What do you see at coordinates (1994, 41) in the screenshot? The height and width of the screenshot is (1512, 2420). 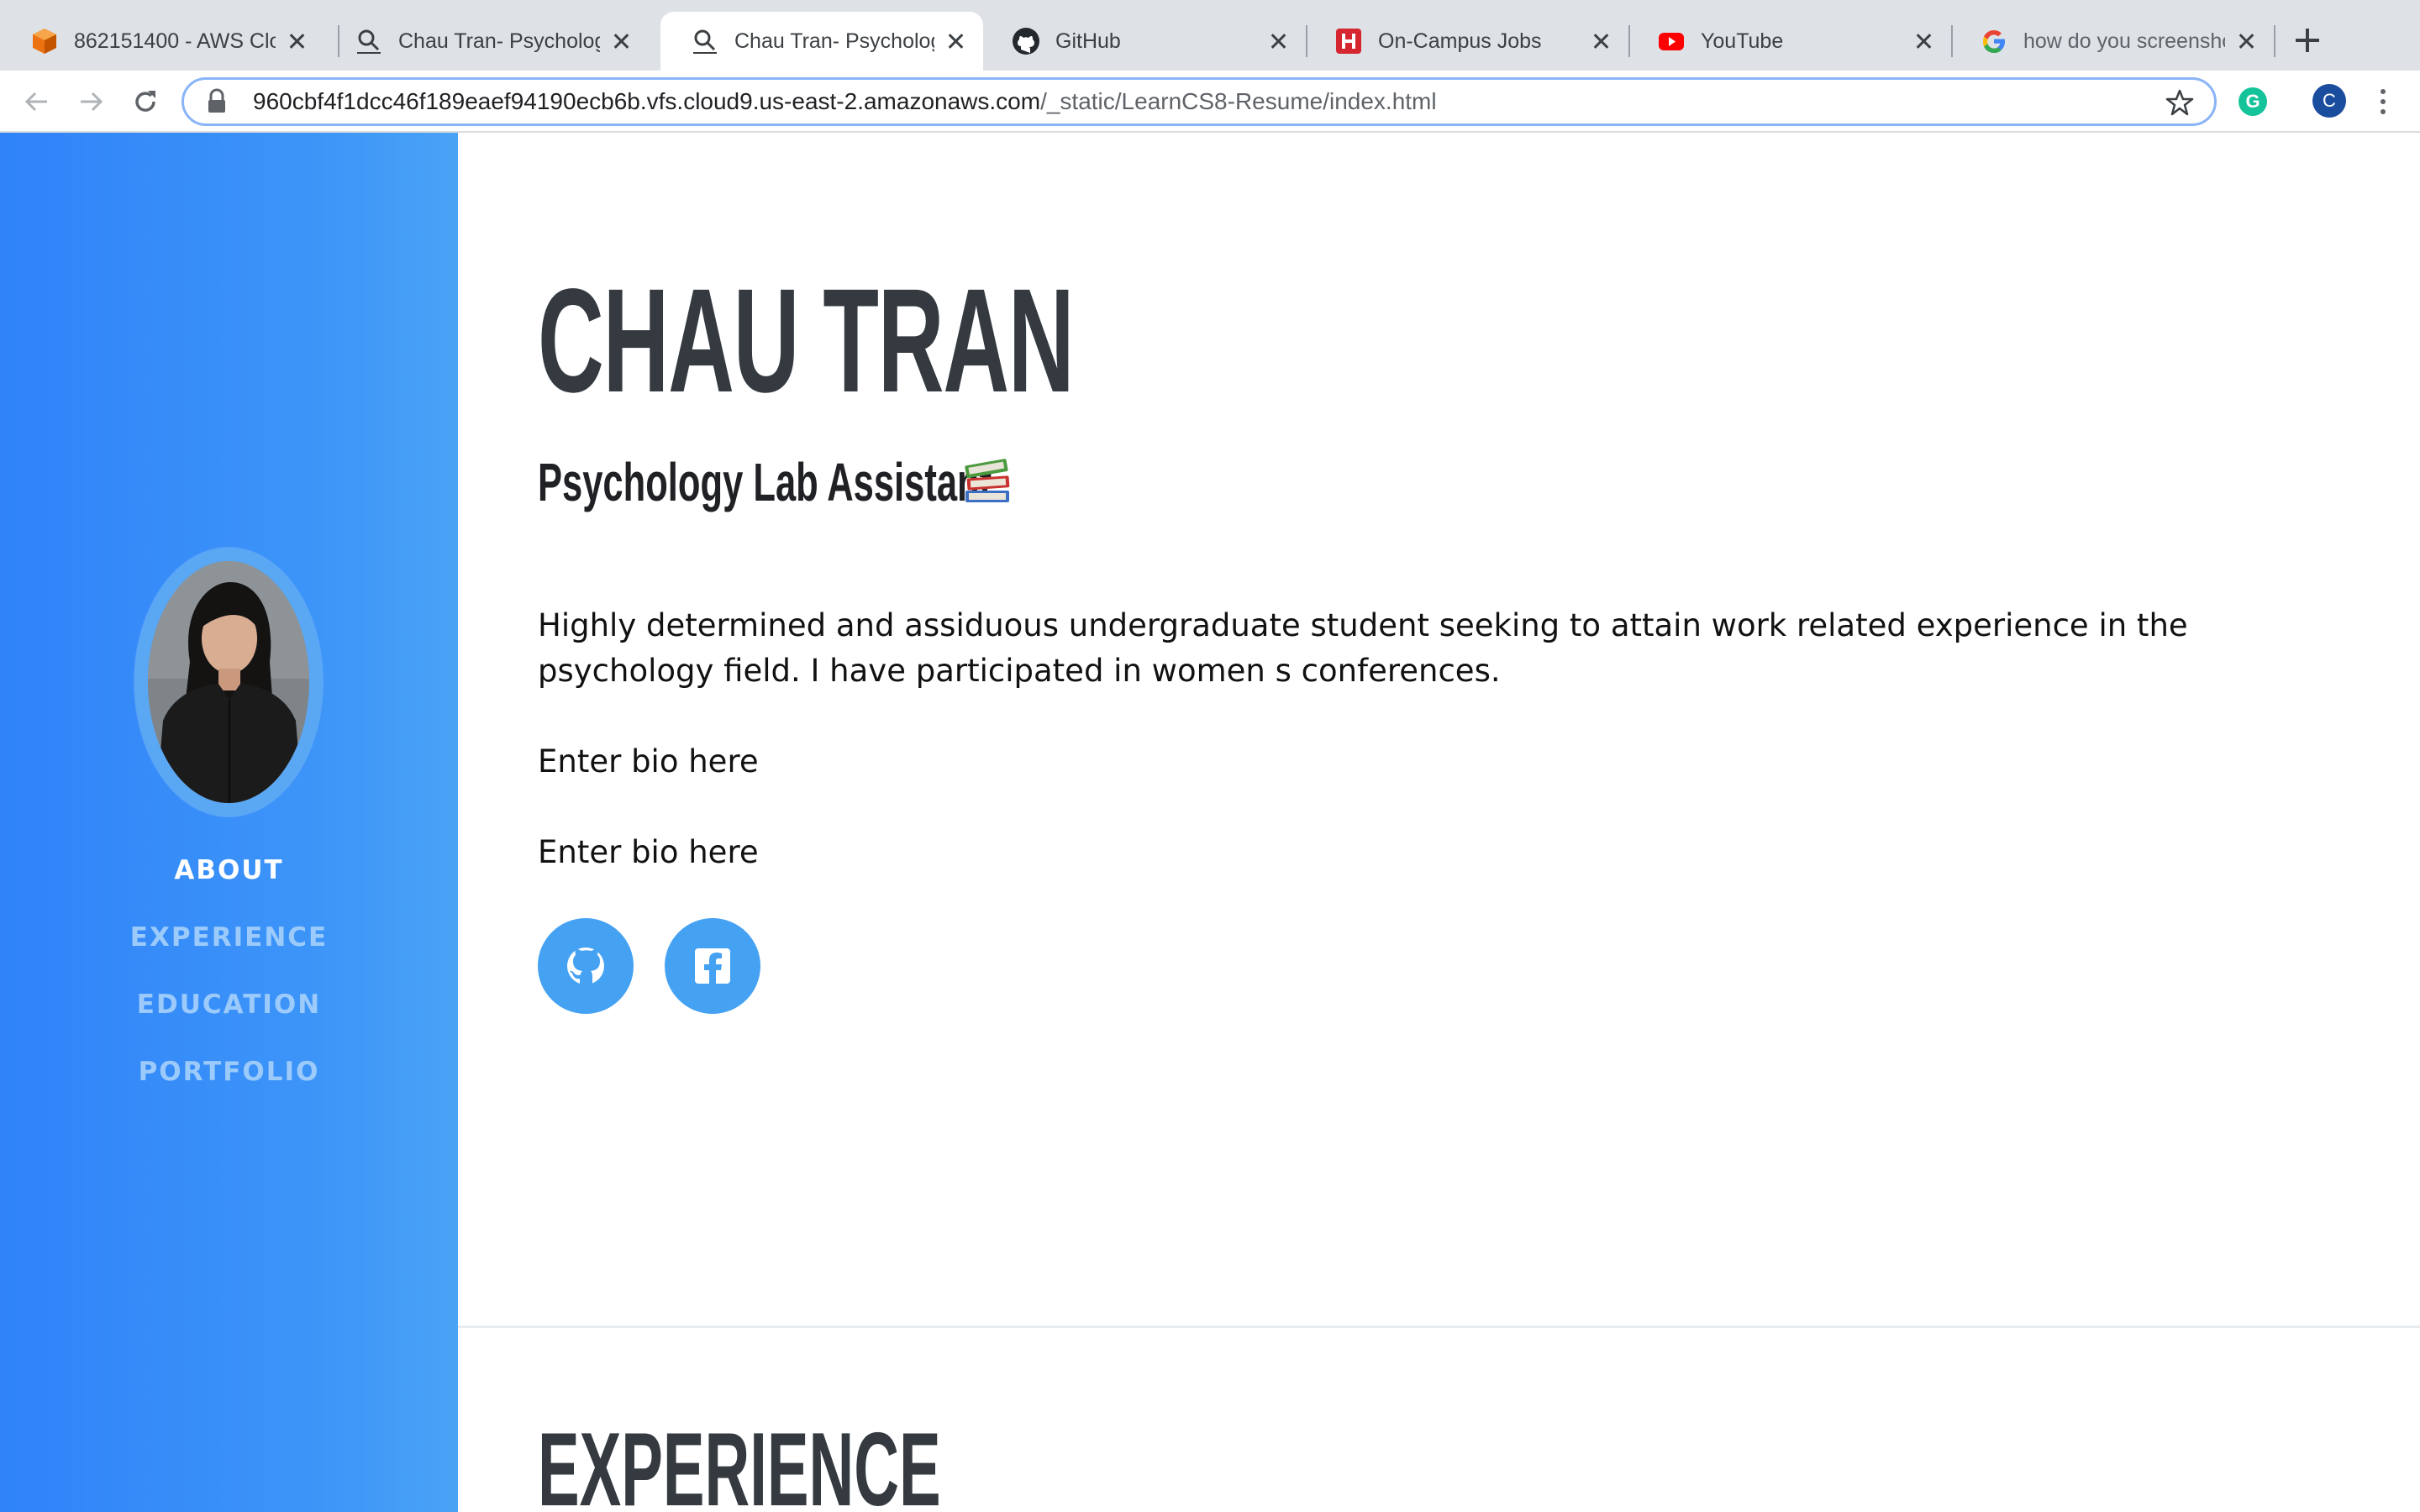 I see `google-icon` at bounding box center [1994, 41].